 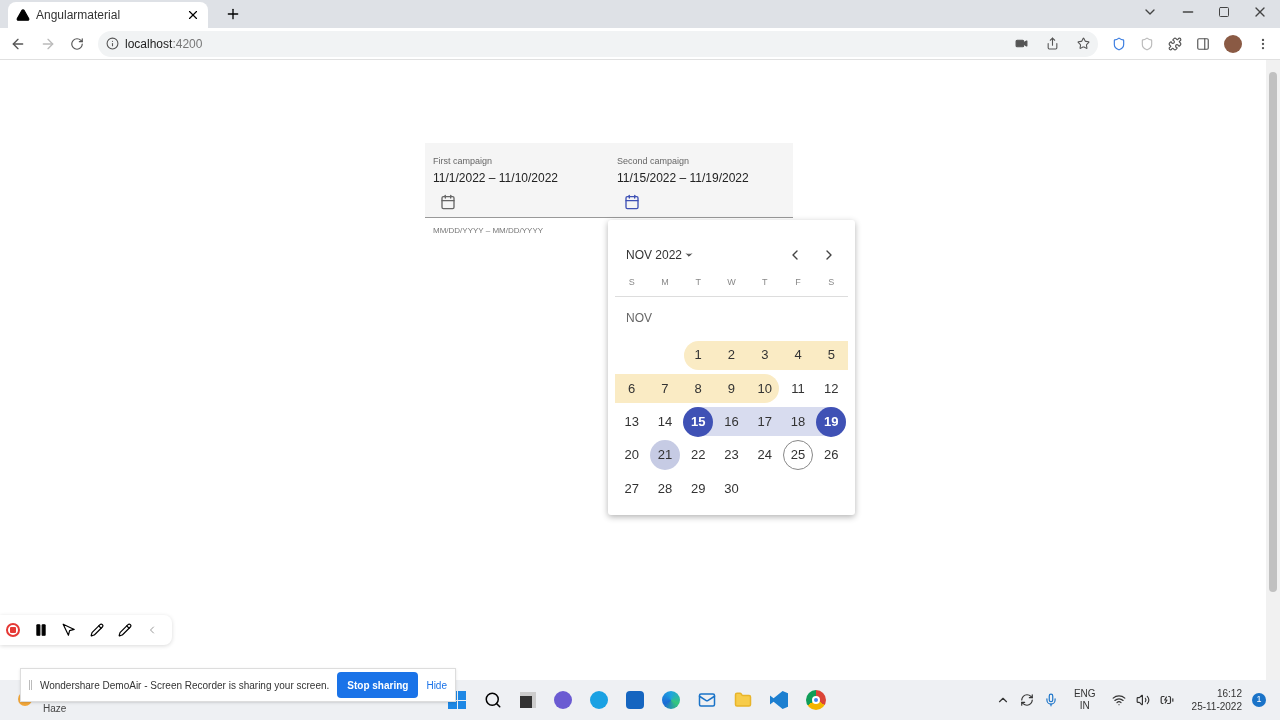 I want to click on calendar-day: 3, so click(x=764, y=355).